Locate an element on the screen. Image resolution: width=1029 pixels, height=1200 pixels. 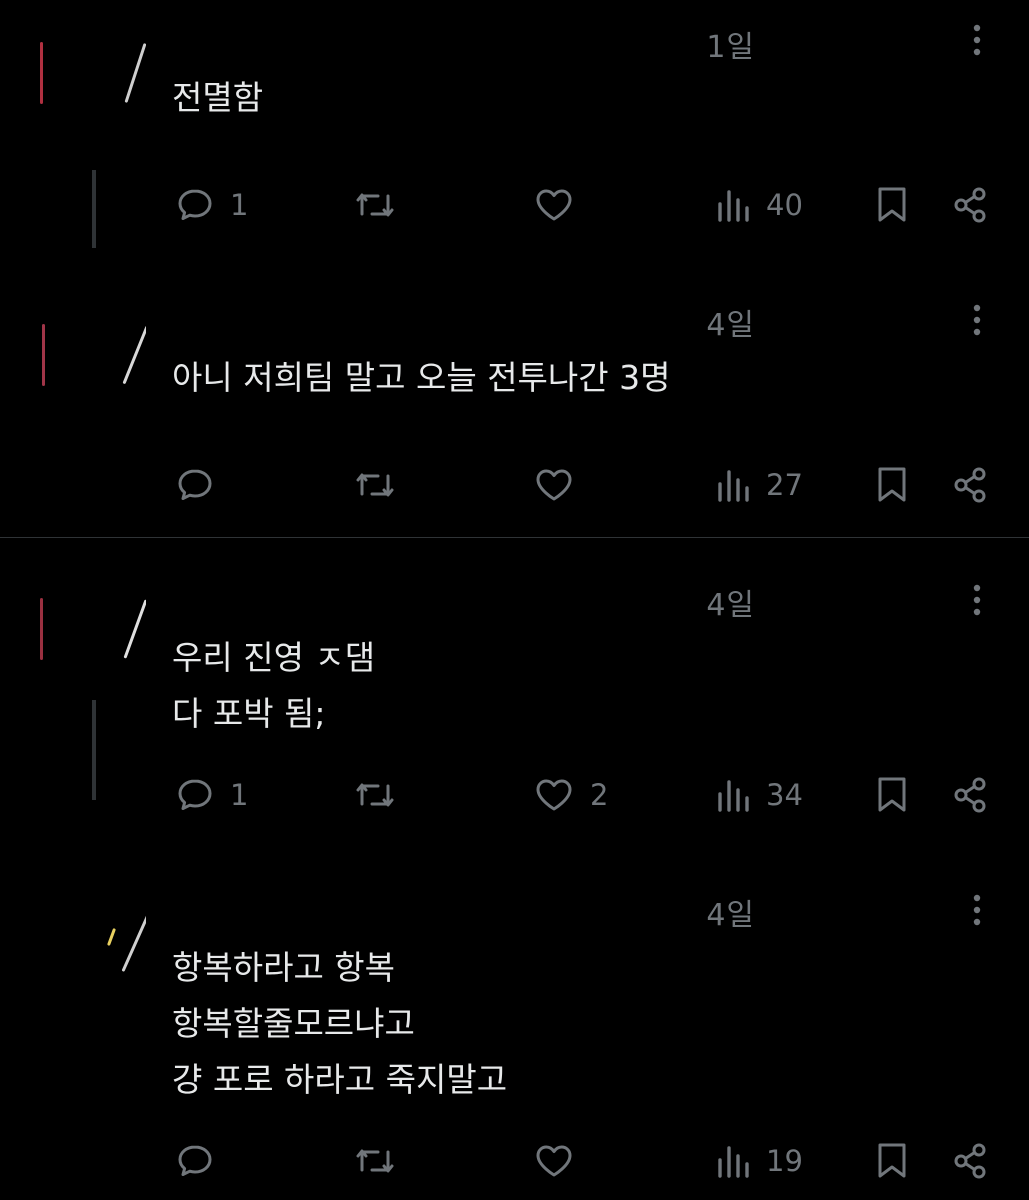
like-button: 2 is located at coordinates (570, 795).